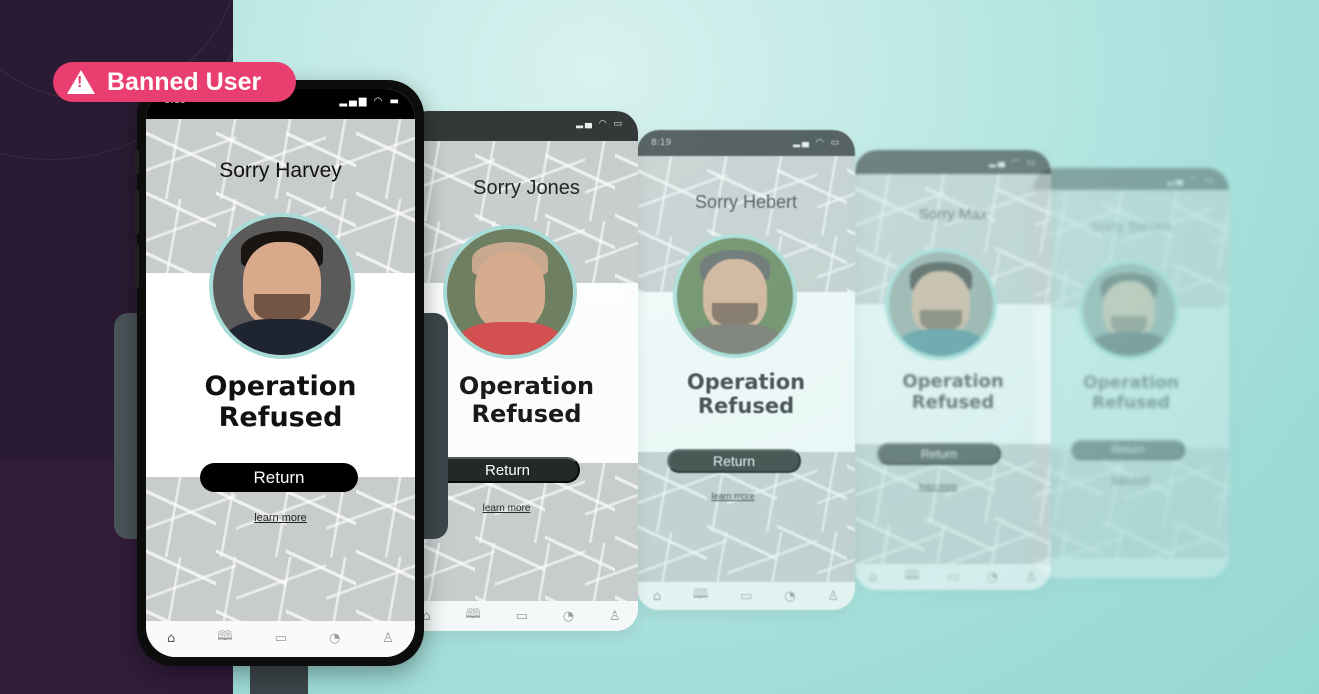  What do you see at coordinates (1131, 226) in the screenshot?
I see `greeting-text: Sorry Steven` at bounding box center [1131, 226].